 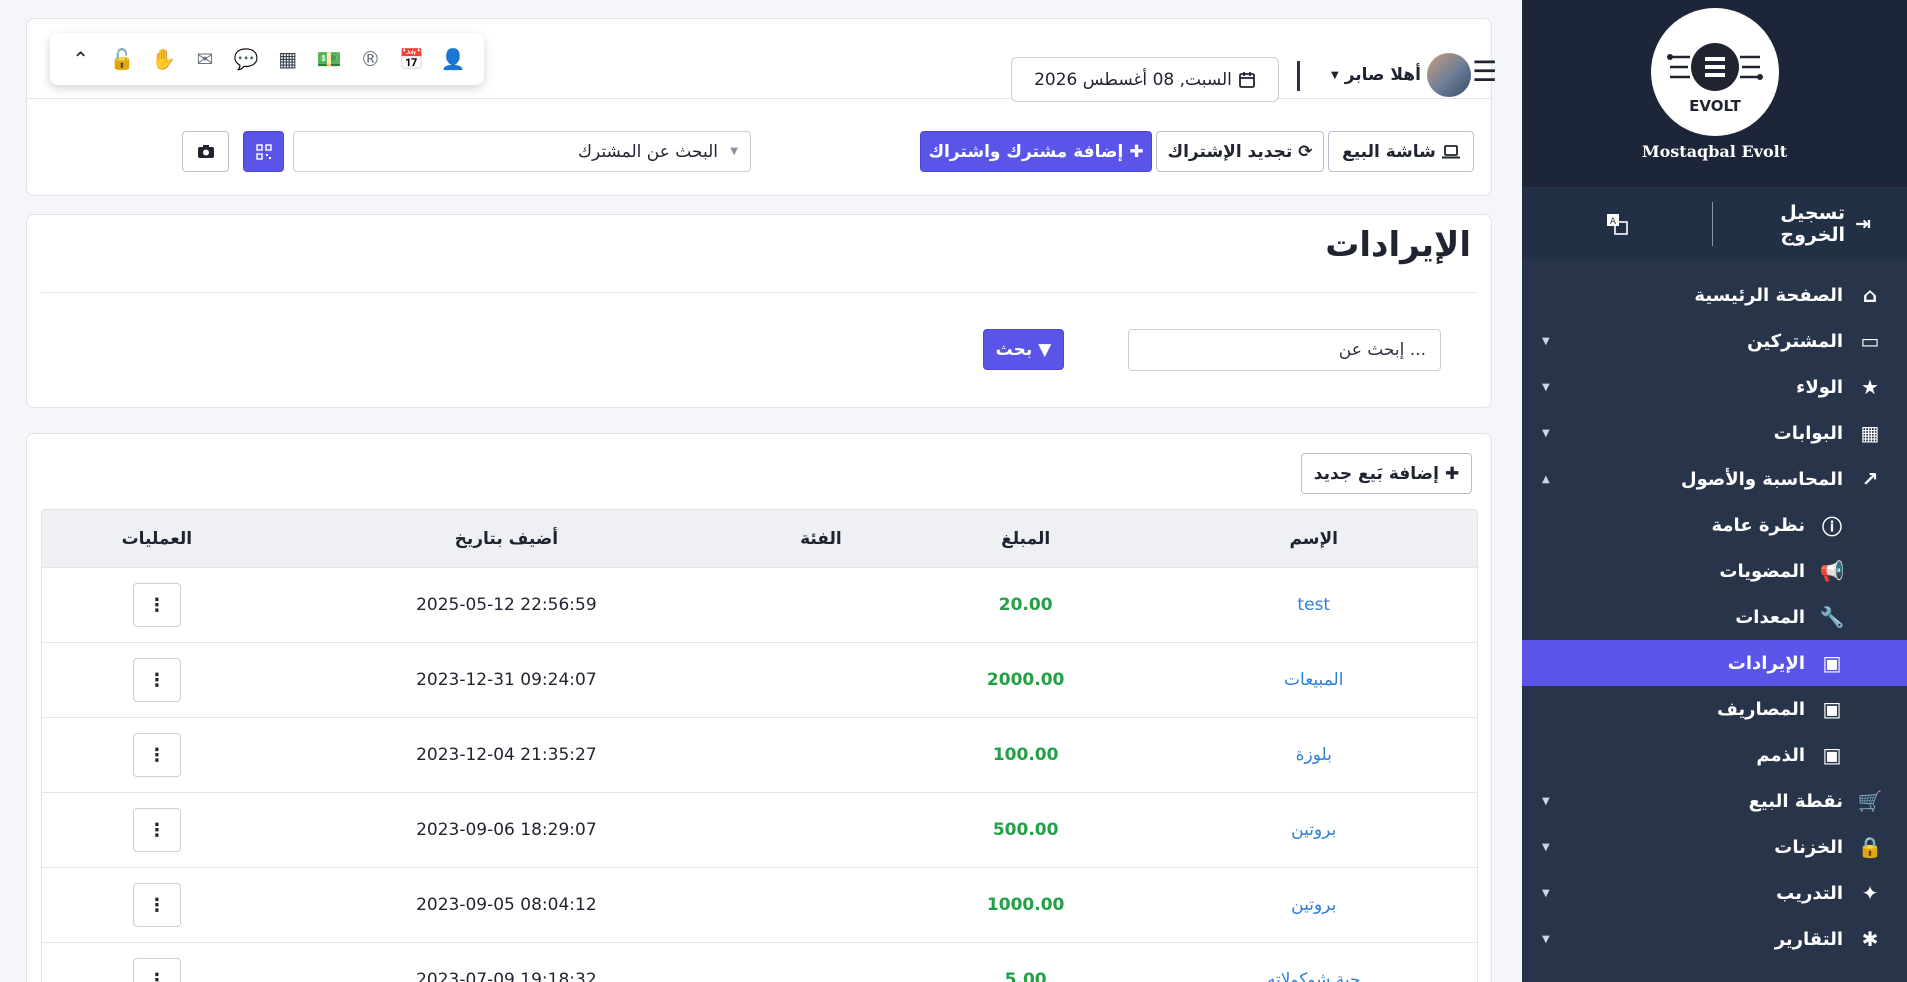 What do you see at coordinates (1313, 605) in the screenshot?
I see `name-link: test` at bounding box center [1313, 605].